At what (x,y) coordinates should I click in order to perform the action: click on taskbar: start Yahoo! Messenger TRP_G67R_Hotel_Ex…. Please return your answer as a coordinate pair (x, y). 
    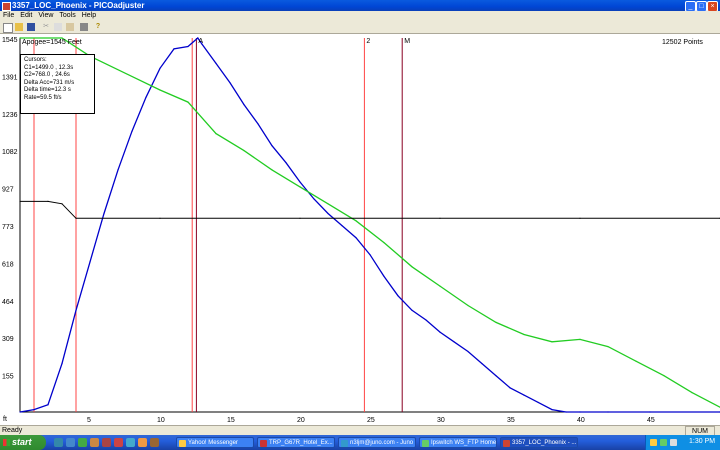
    Looking at the image, I should click on (360, 442).